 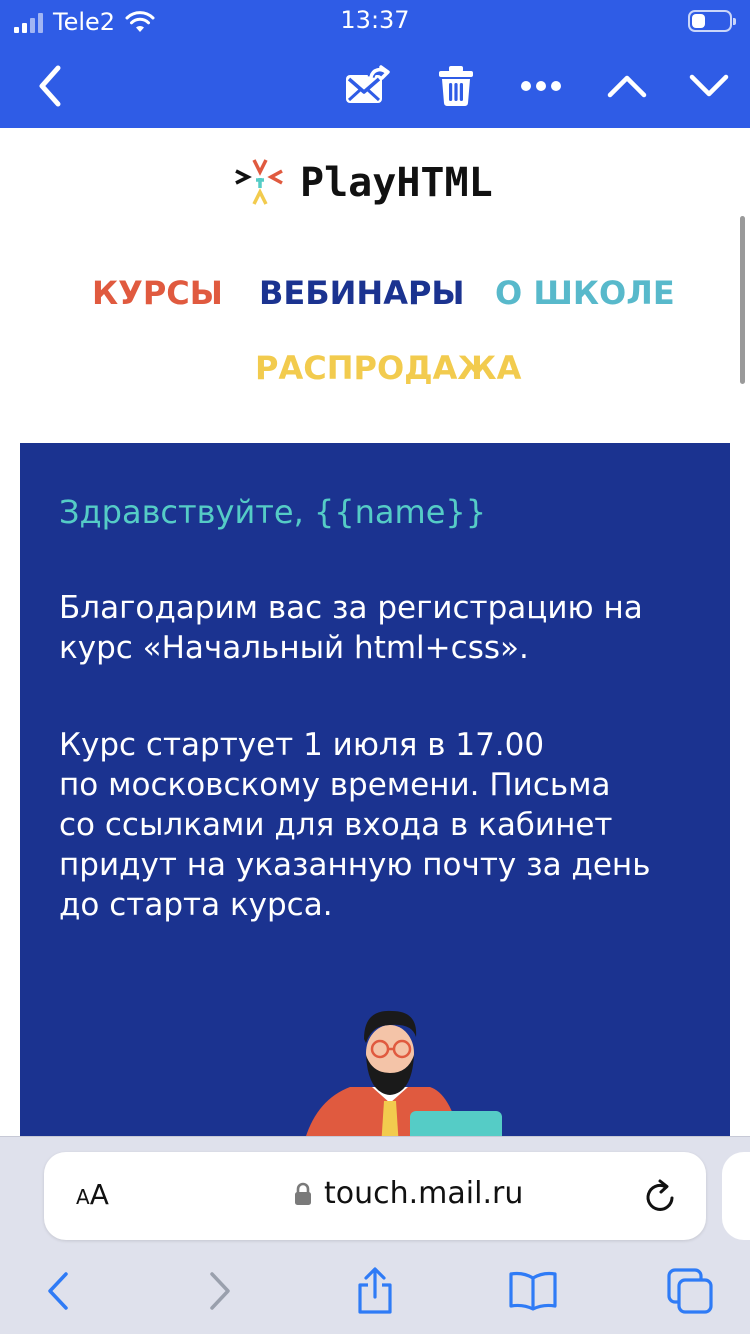 I want to click on lock-icon, so click(x=303, y=1193).